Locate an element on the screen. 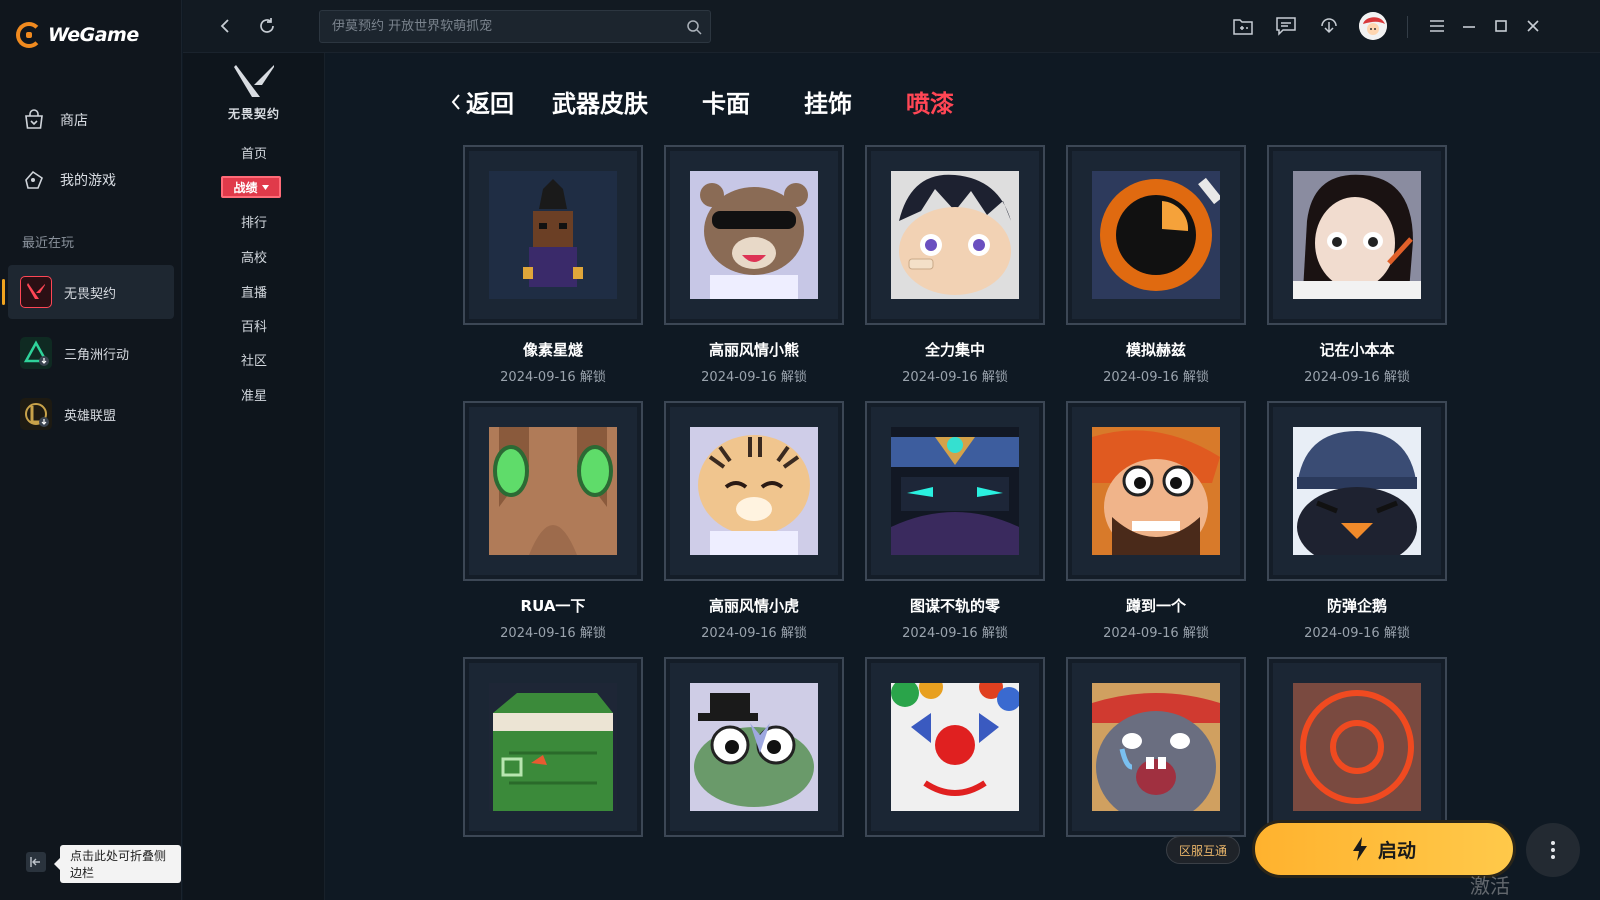 This screenshot has width=1600, height=900. tab-sprays: 喷漆 is located at coordinates (930, 101).